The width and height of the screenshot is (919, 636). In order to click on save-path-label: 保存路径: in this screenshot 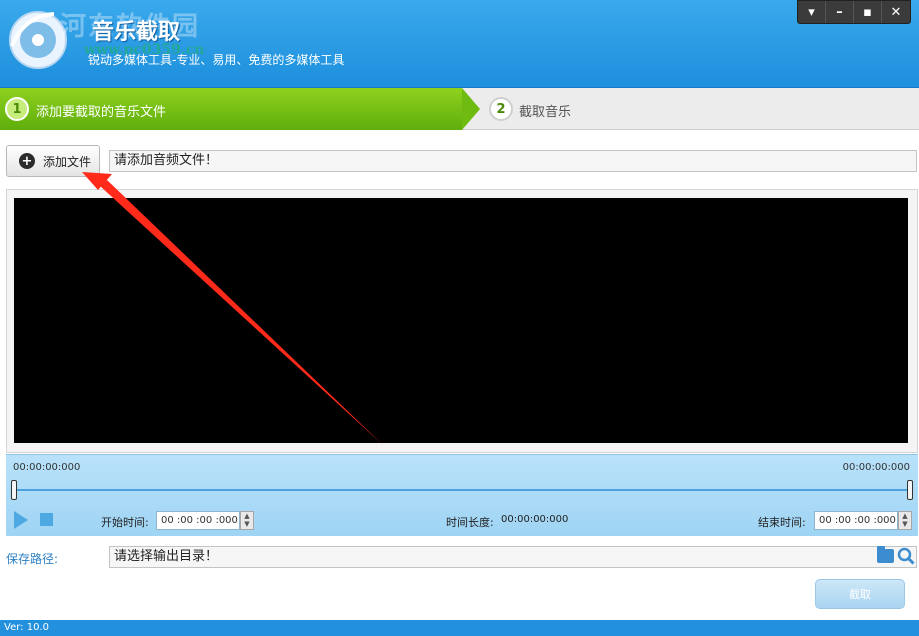, I will do `click(32, 558)`.